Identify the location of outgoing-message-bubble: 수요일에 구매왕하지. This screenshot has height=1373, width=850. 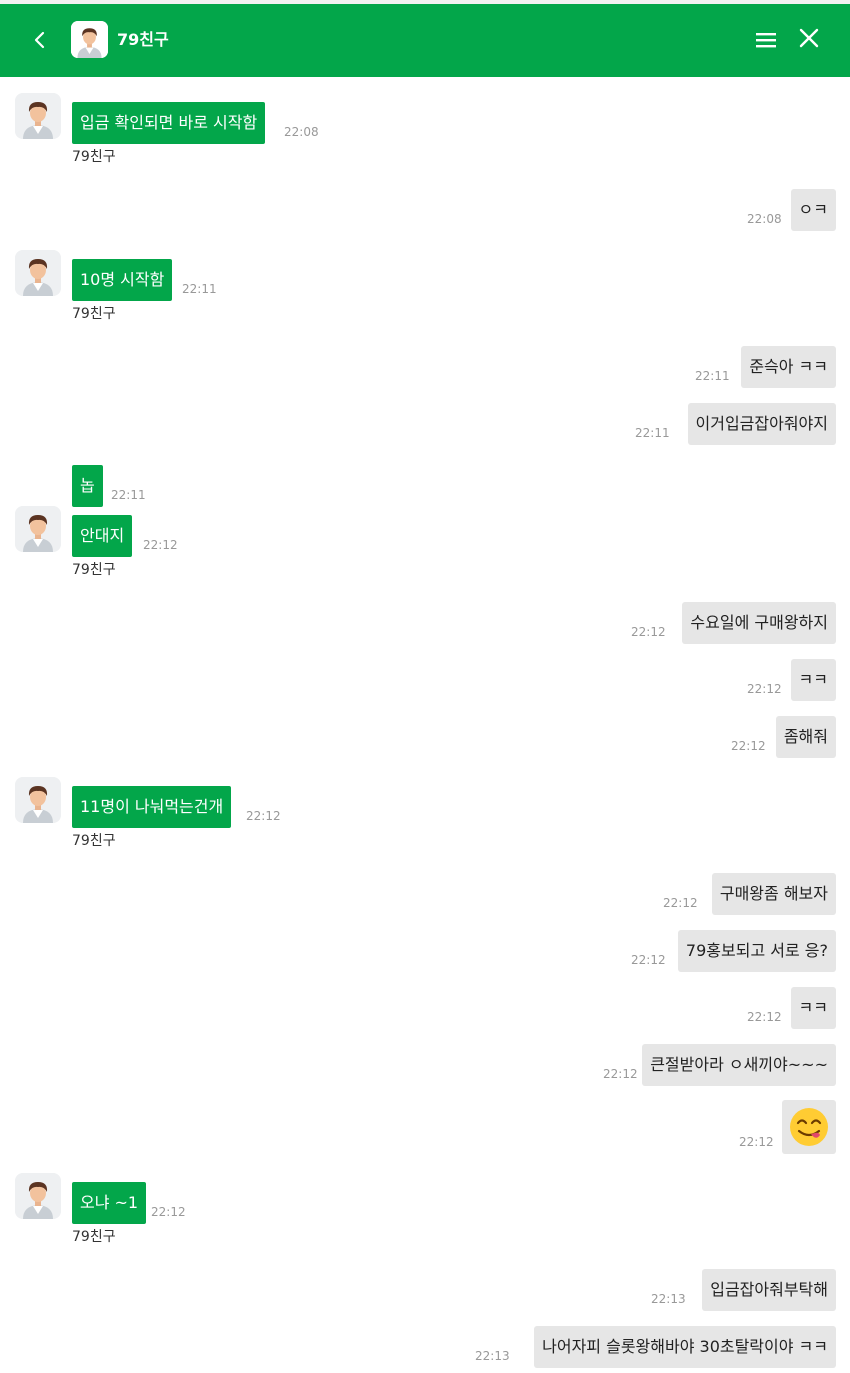
(759, 623).